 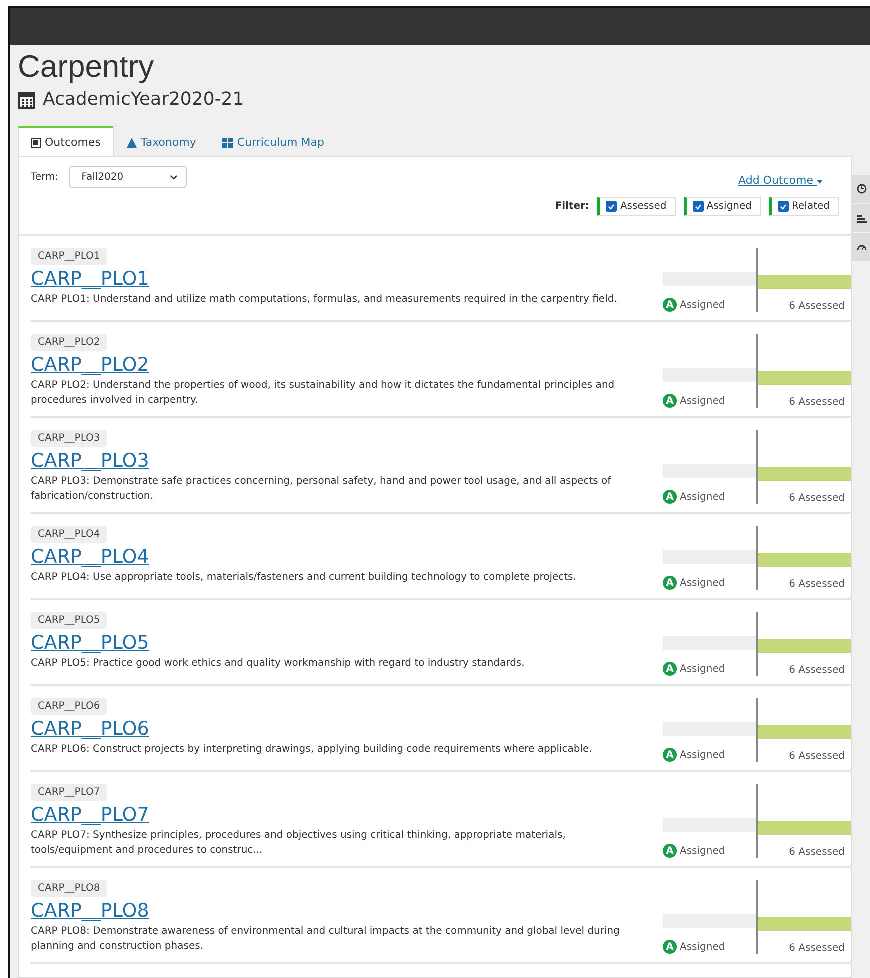 I want to click on outcome-description: CARP PLO5: Practice good work ethics and quality workmanship with regard to industry standards., so click(x=278, y=664).